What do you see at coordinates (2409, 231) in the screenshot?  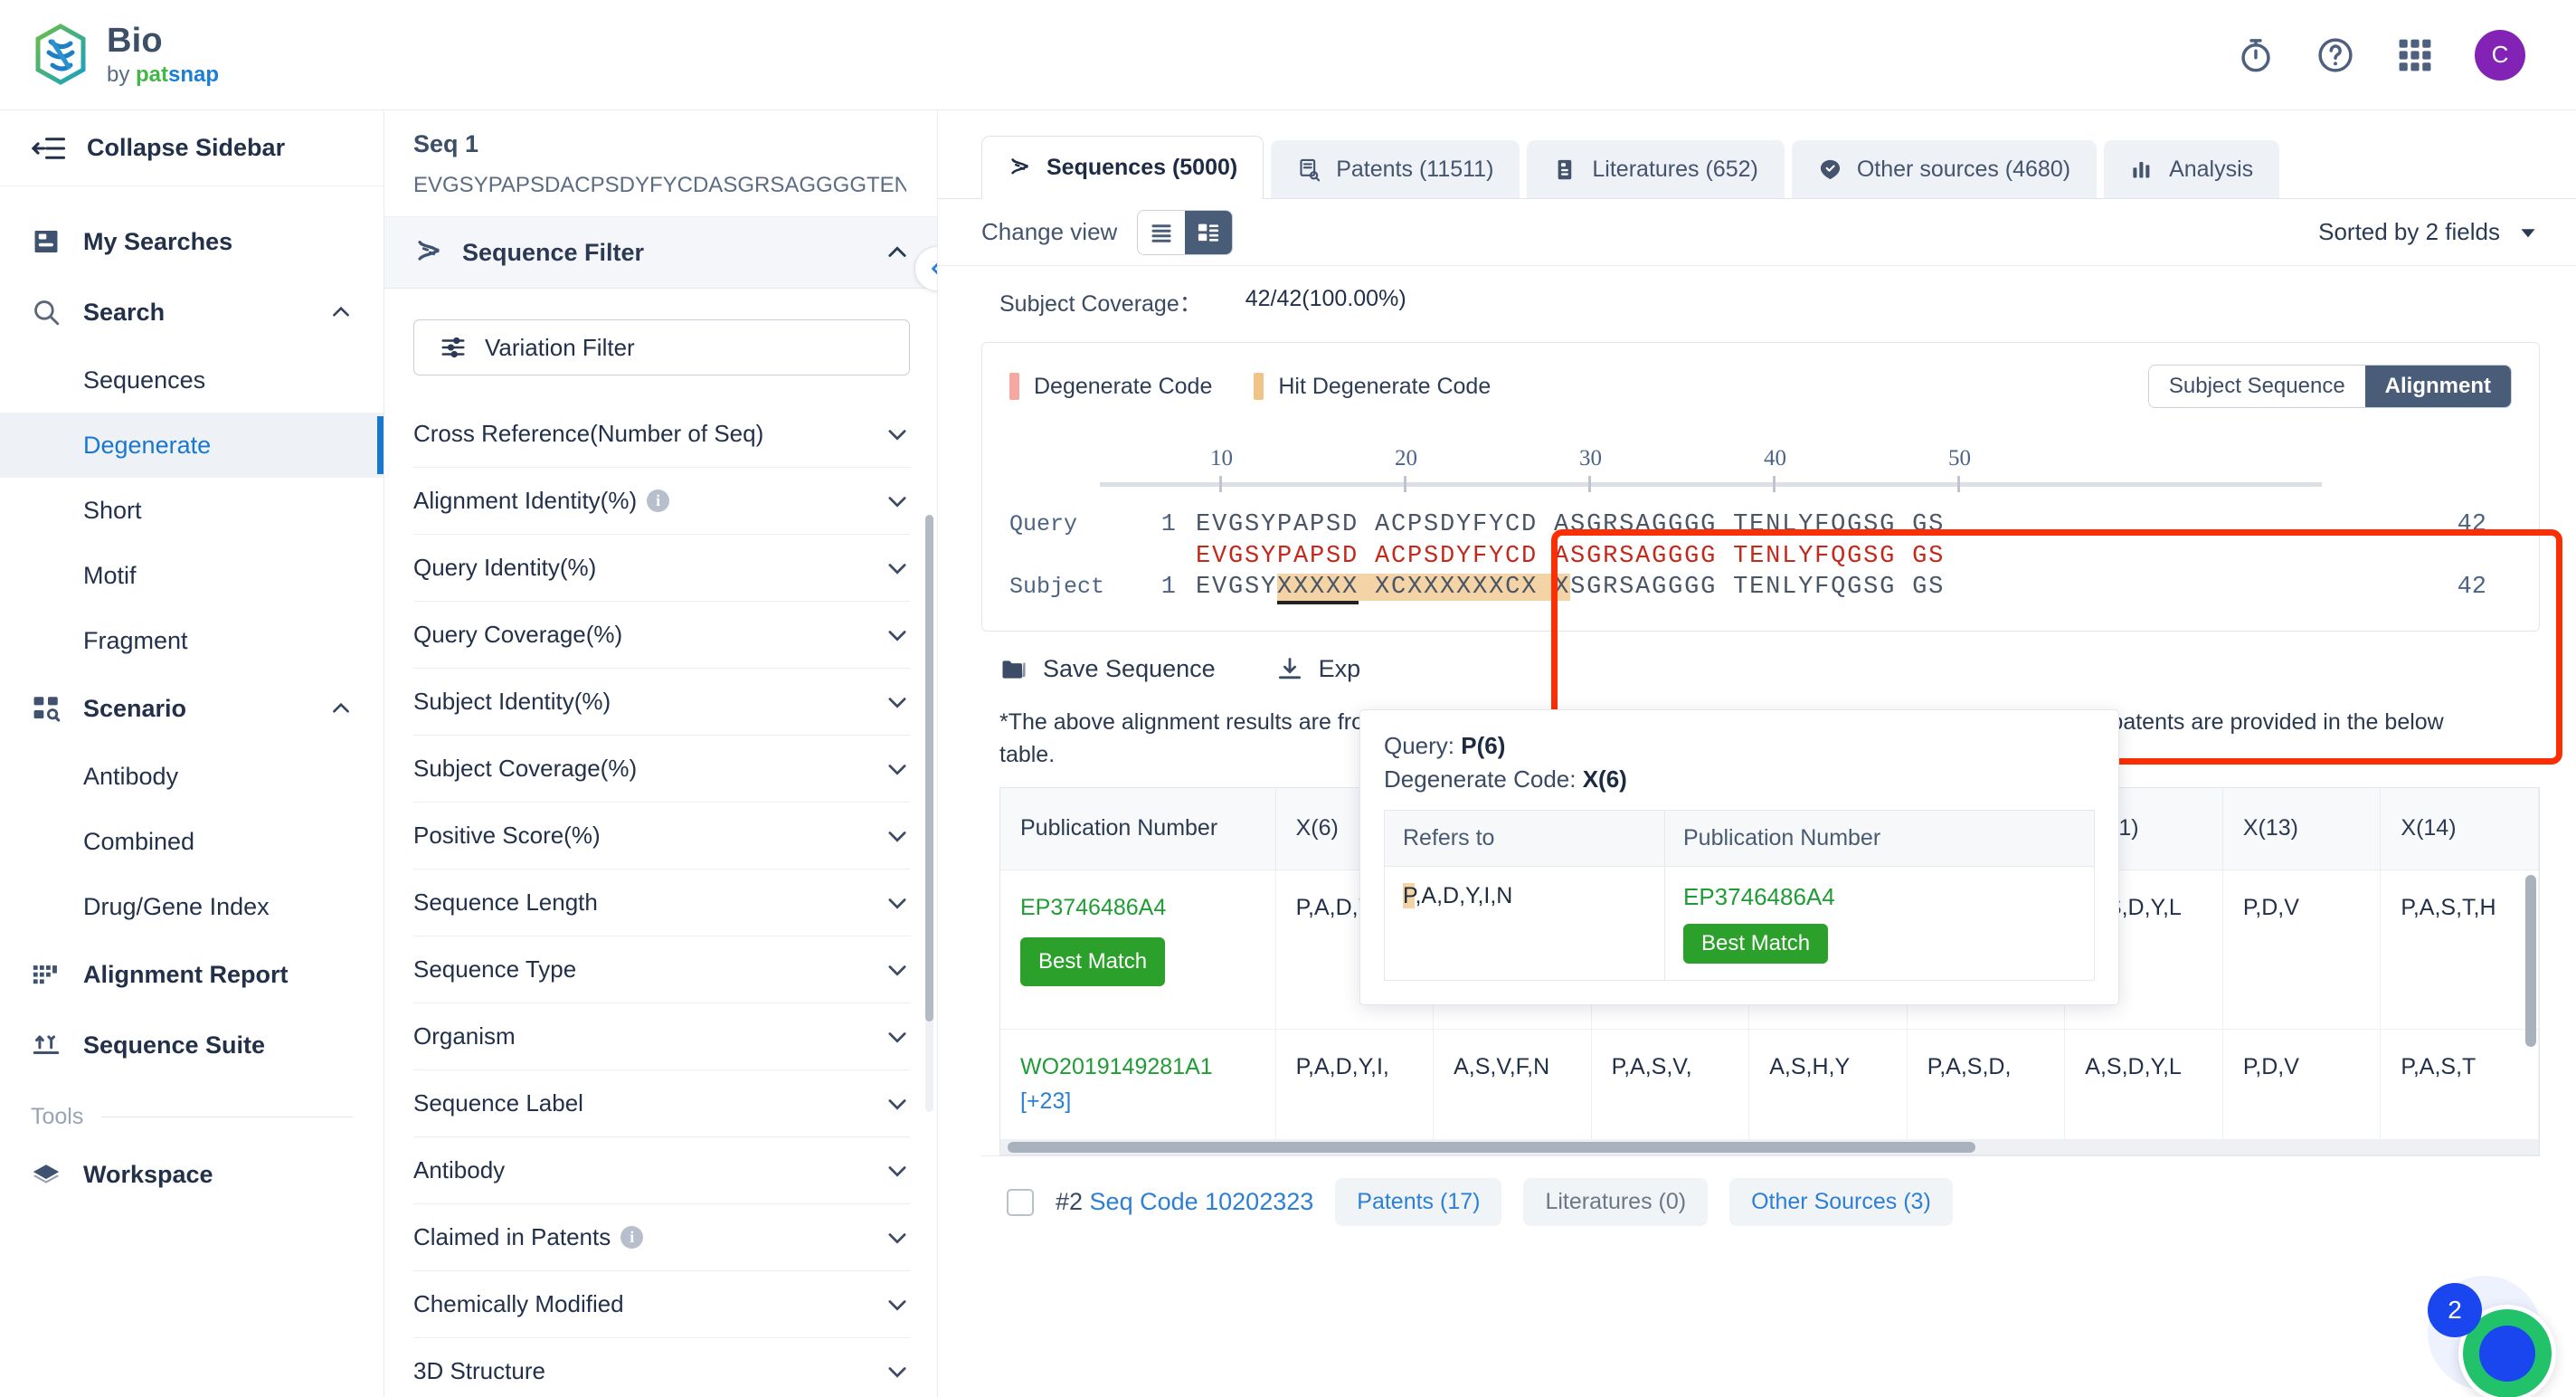 I see `sort-label: Sorted by 2 fields` at bounding box center [2409, 231].